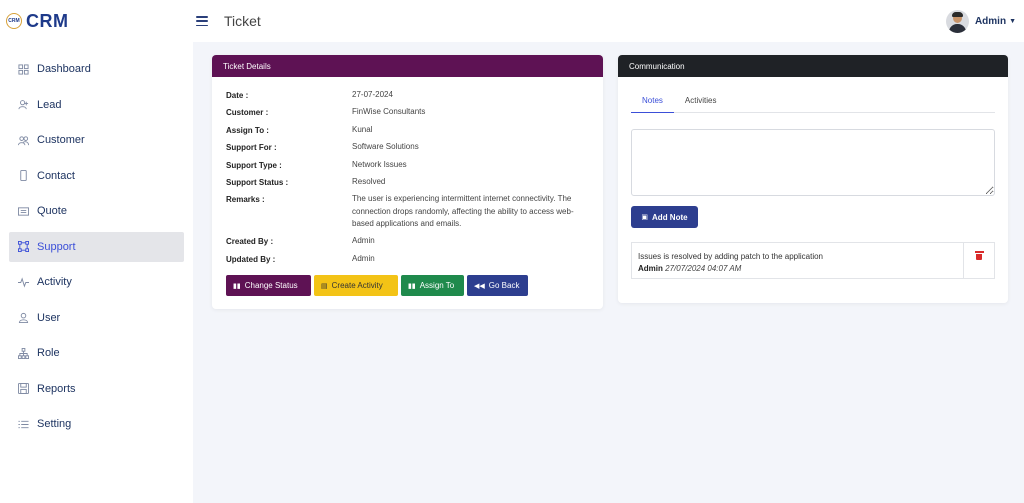 Image resolution: width=1024 pixels, height=503 pixels. I want to click on created-by-value: Admin, so click(363, 240).